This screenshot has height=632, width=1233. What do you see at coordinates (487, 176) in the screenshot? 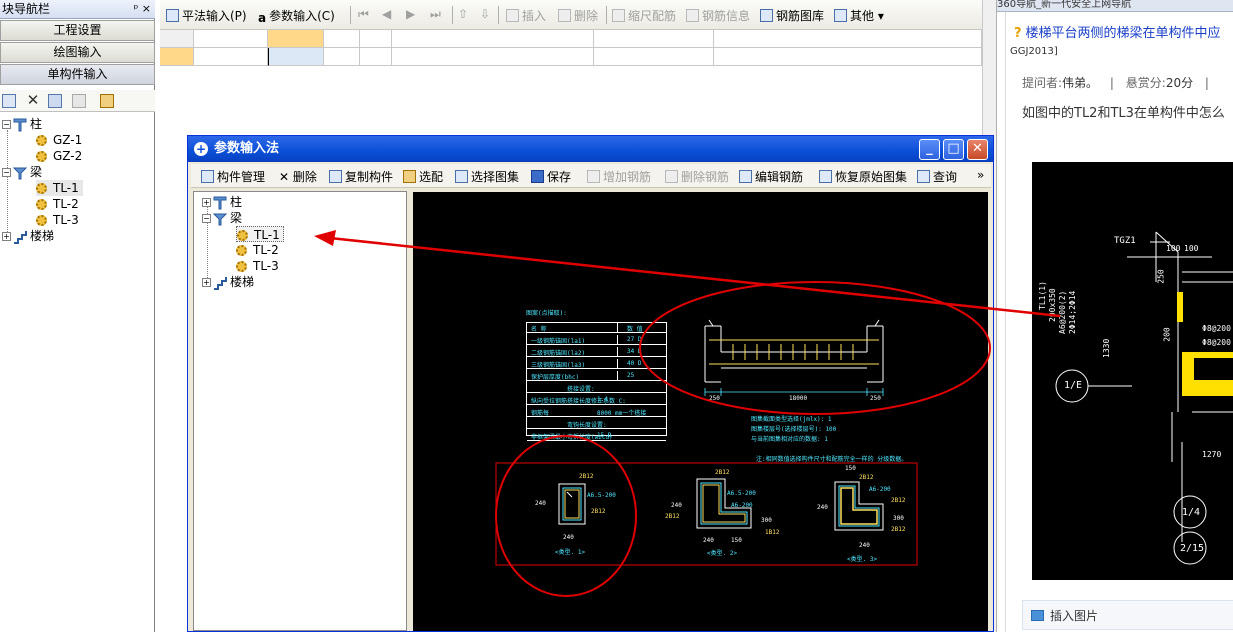
I see `select-atlas-button: 选择图集` at bounding box center [487, 176].